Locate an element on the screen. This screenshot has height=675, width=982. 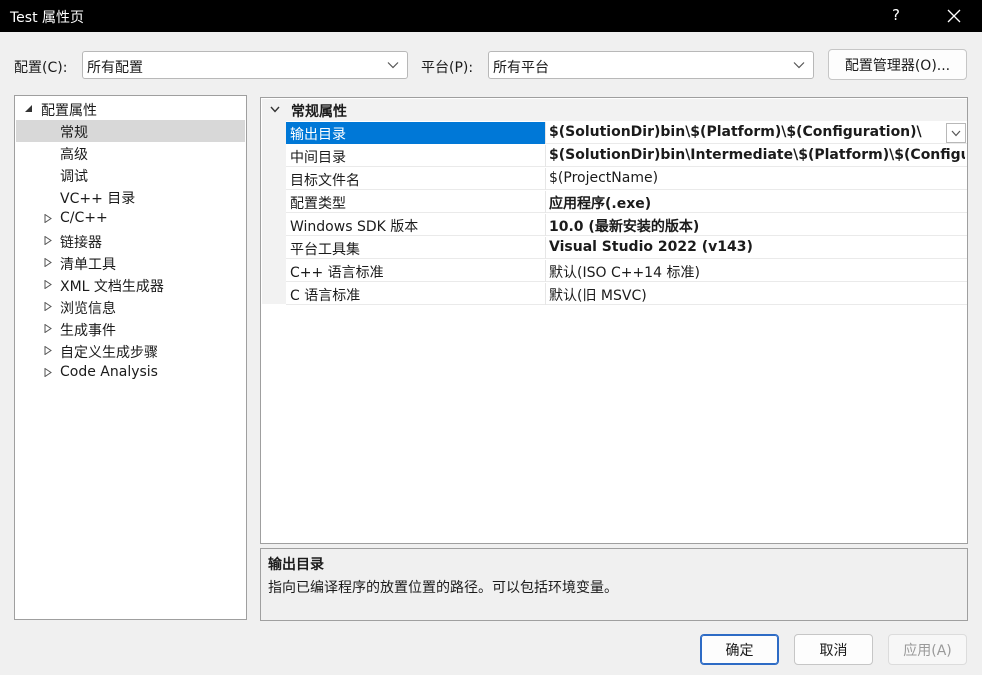
ok-button: 确定 is located at coordinates (739, 649).